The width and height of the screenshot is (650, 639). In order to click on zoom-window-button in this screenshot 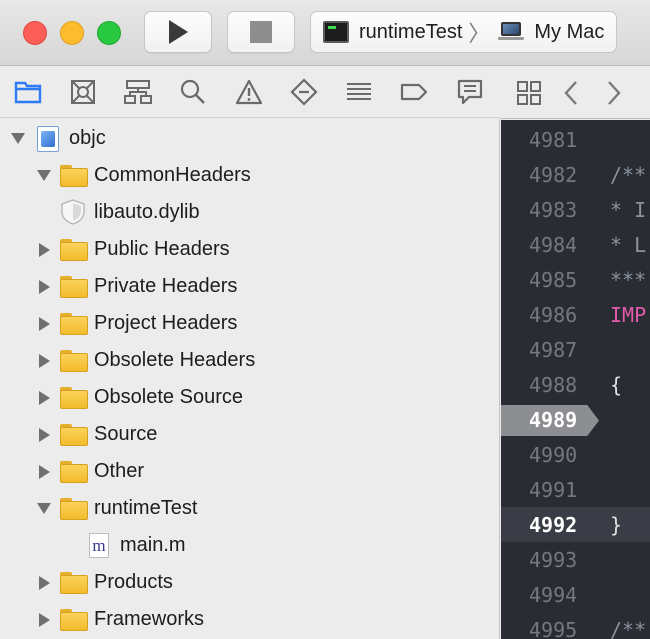, I will do `click(109, 33)`.